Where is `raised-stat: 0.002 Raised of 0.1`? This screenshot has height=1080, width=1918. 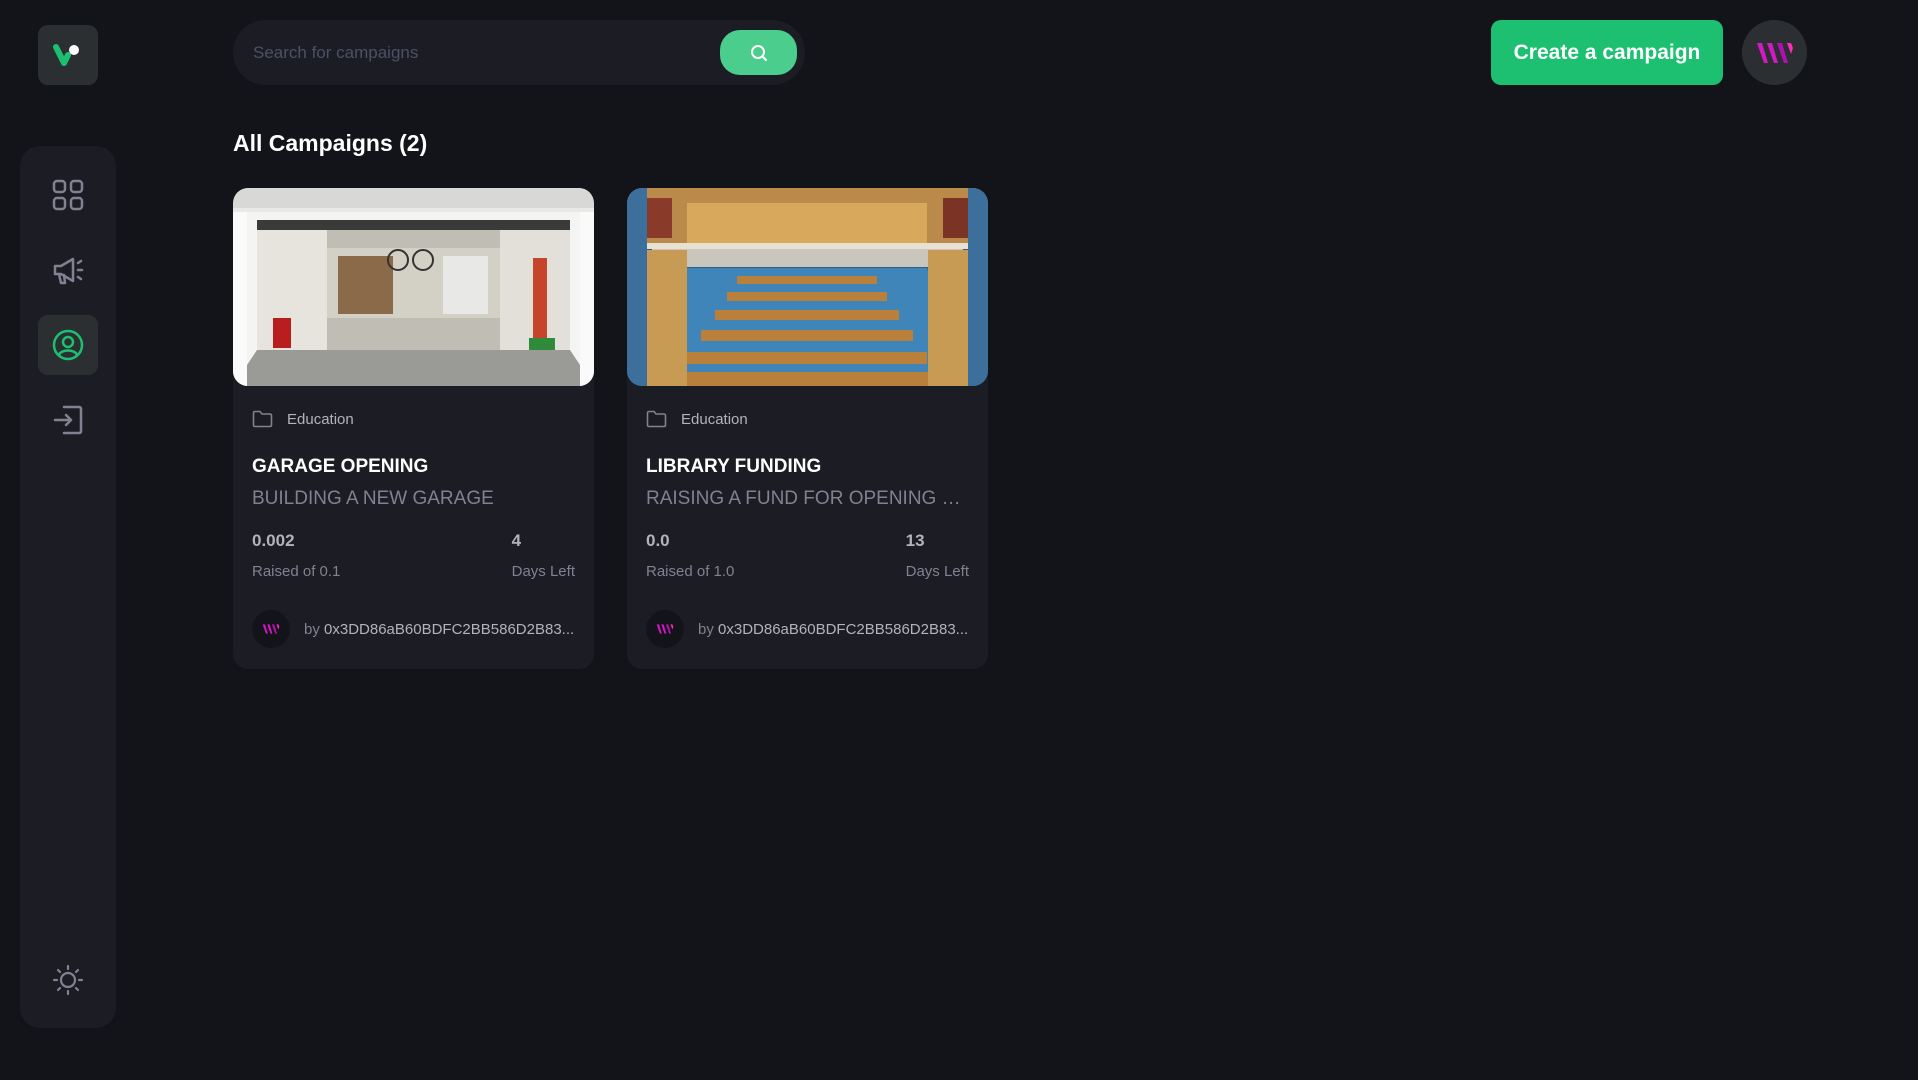
raised-stat: 0.002 Raised of 0.1 is located at coordinates (296, 555).